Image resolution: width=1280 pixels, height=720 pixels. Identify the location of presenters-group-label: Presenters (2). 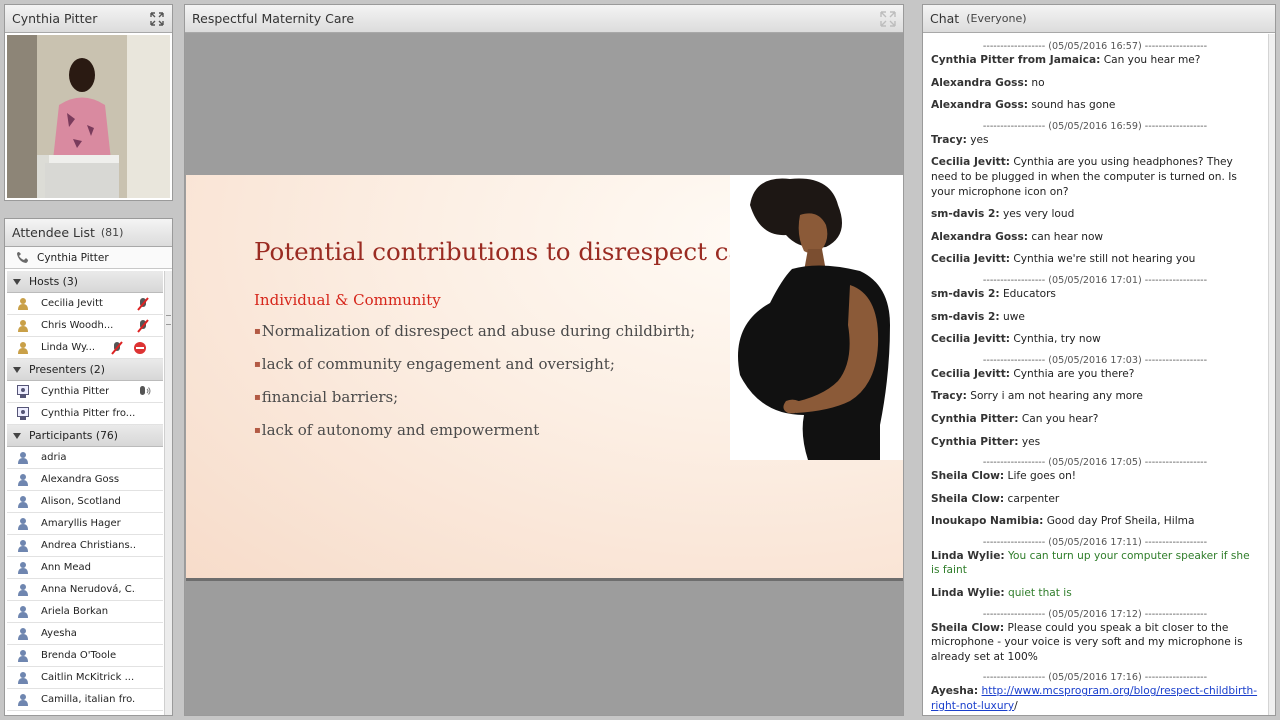
(67, 369).